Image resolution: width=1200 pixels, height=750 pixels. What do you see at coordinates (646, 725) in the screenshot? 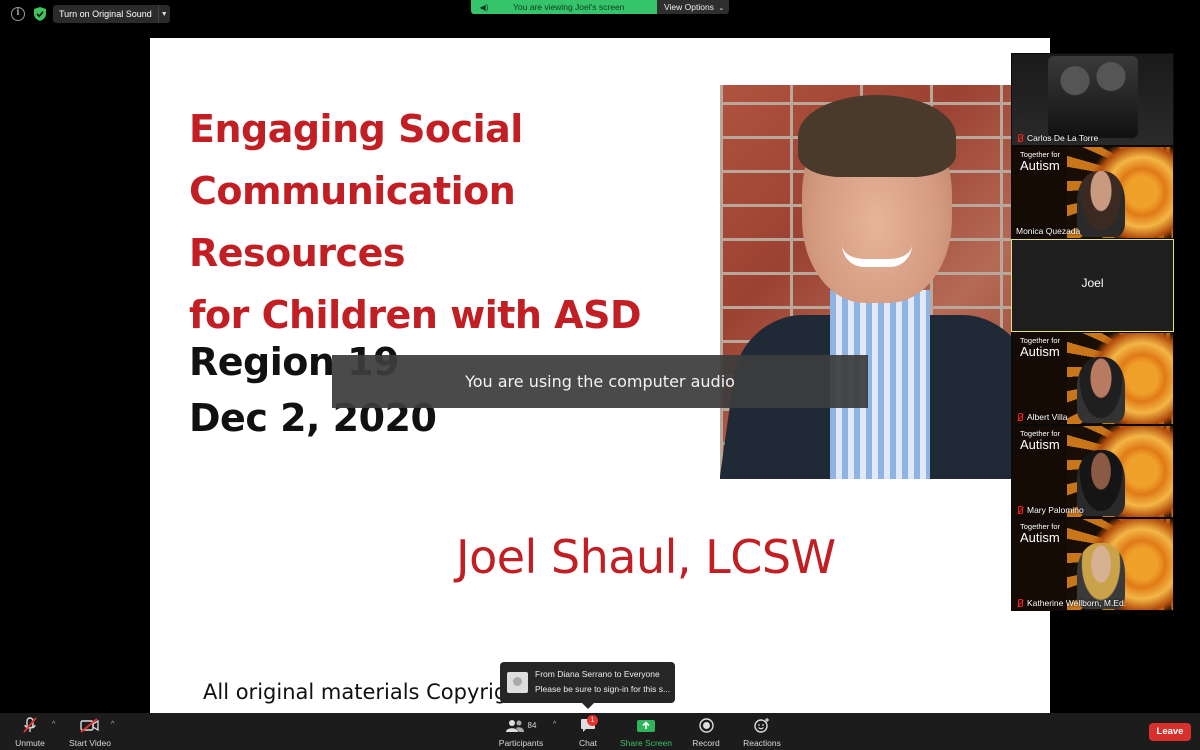
I see `share-screen-icon` at bounding box center [646, 725].